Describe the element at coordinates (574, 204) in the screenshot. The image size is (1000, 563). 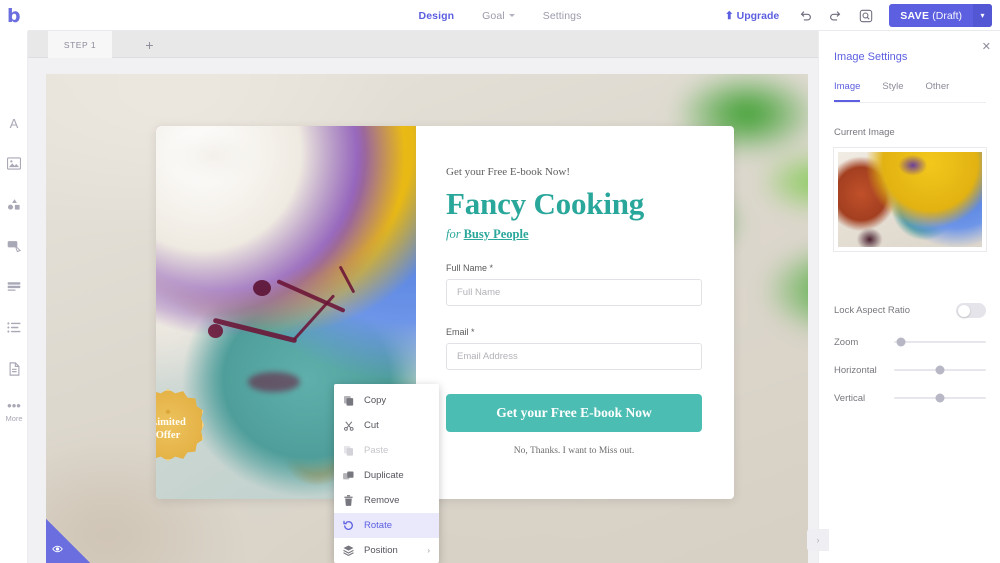
I see `page-headline: Fancy Cooking` at that location.